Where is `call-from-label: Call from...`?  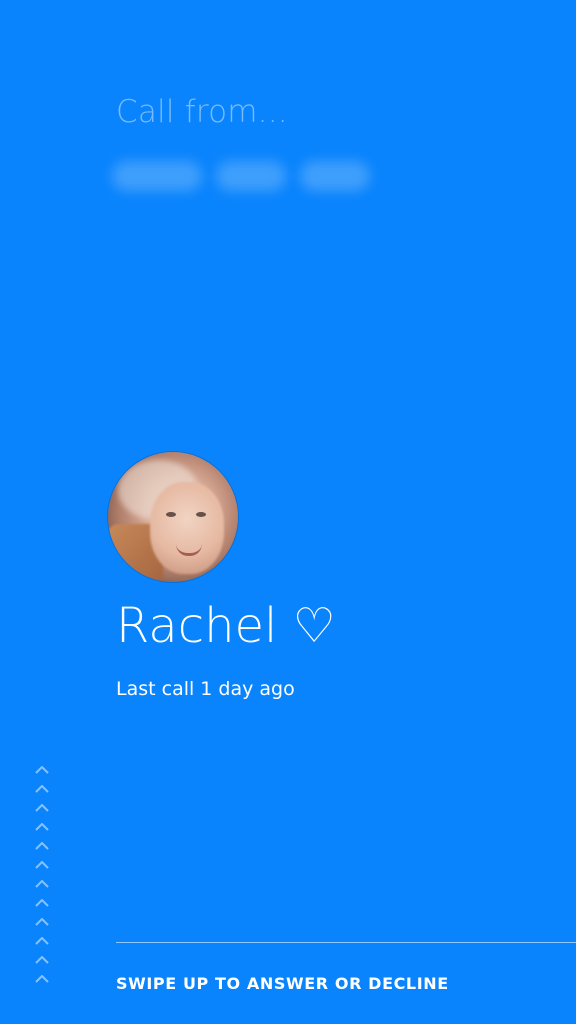 call-from-label: Call from... is located at coordinates (202, 112).